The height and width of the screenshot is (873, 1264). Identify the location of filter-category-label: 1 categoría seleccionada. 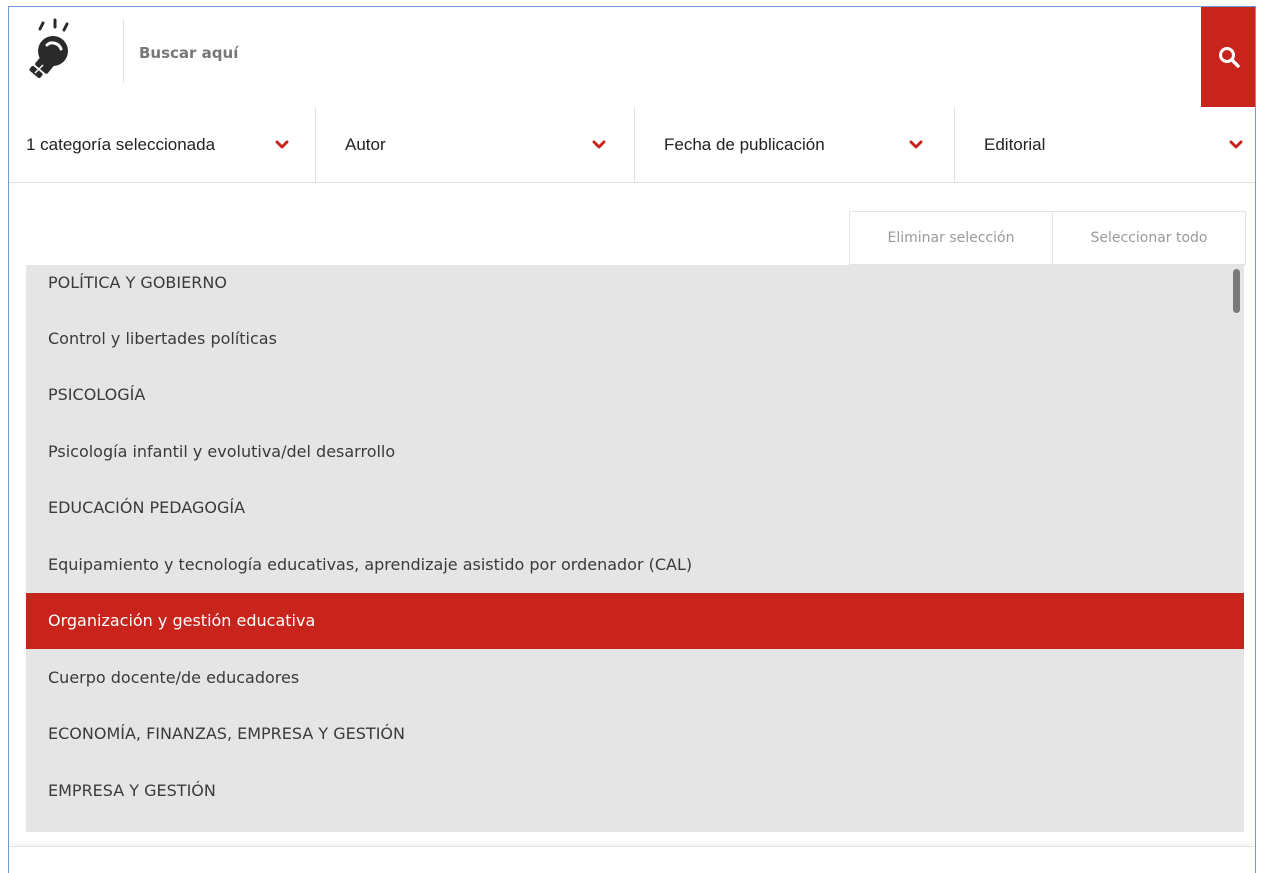
(121, 144).